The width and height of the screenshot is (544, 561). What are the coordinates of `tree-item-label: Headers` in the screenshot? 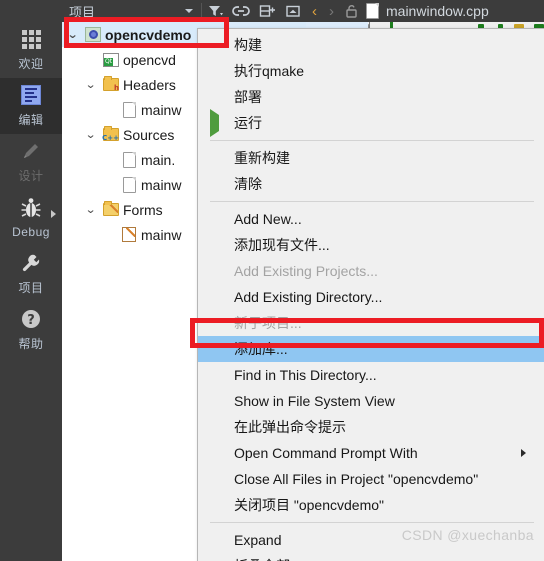 It's located at (149, 84).